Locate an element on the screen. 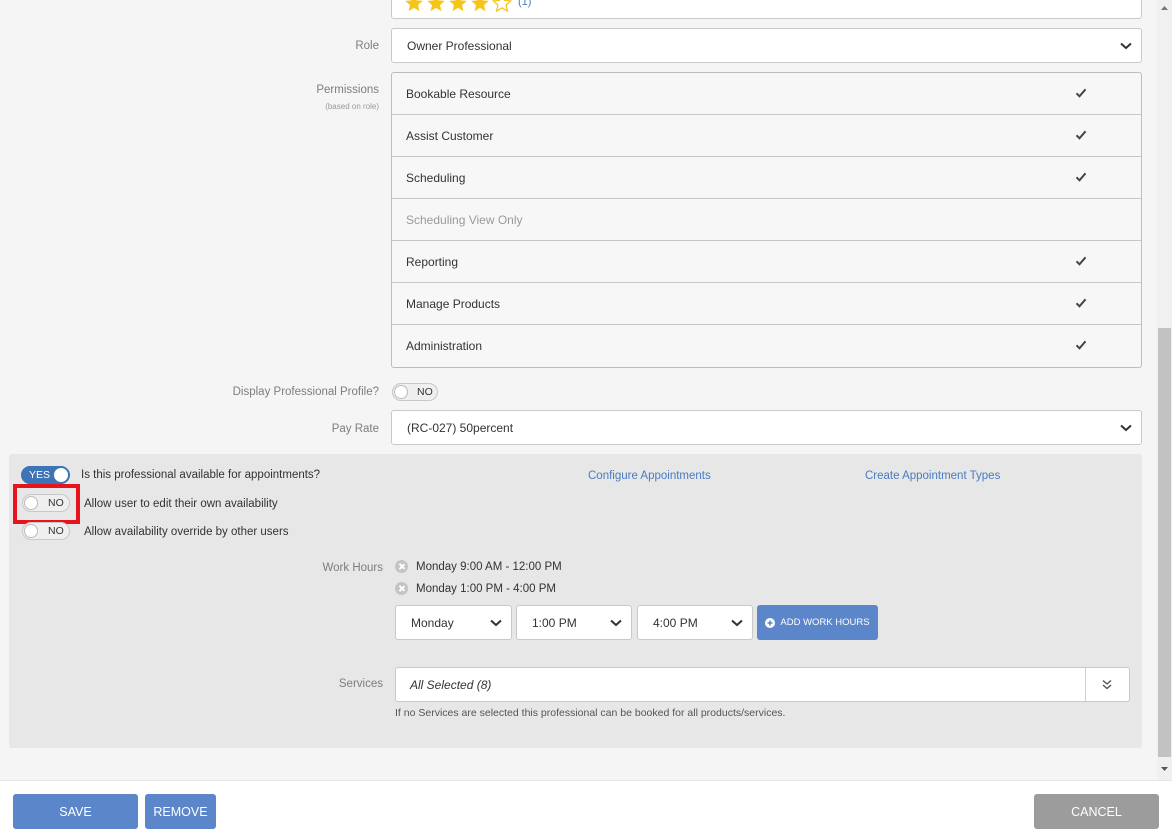 The width and height of the screenshot is (1172, 840). day-select: Monday is located at coordinates (453, 622).